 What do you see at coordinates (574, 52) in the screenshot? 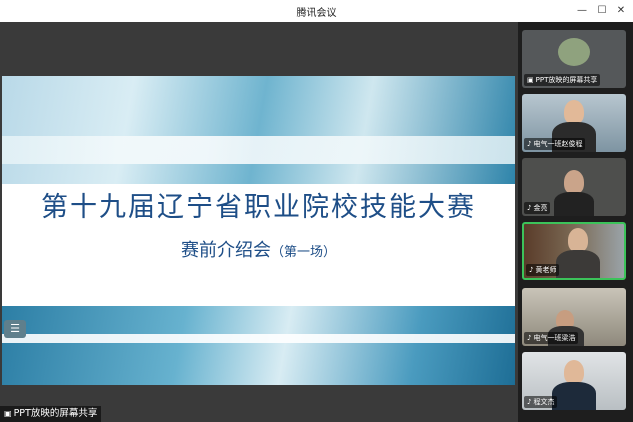
I see `share-thumbnail-image` at bounding box center [574, 52].